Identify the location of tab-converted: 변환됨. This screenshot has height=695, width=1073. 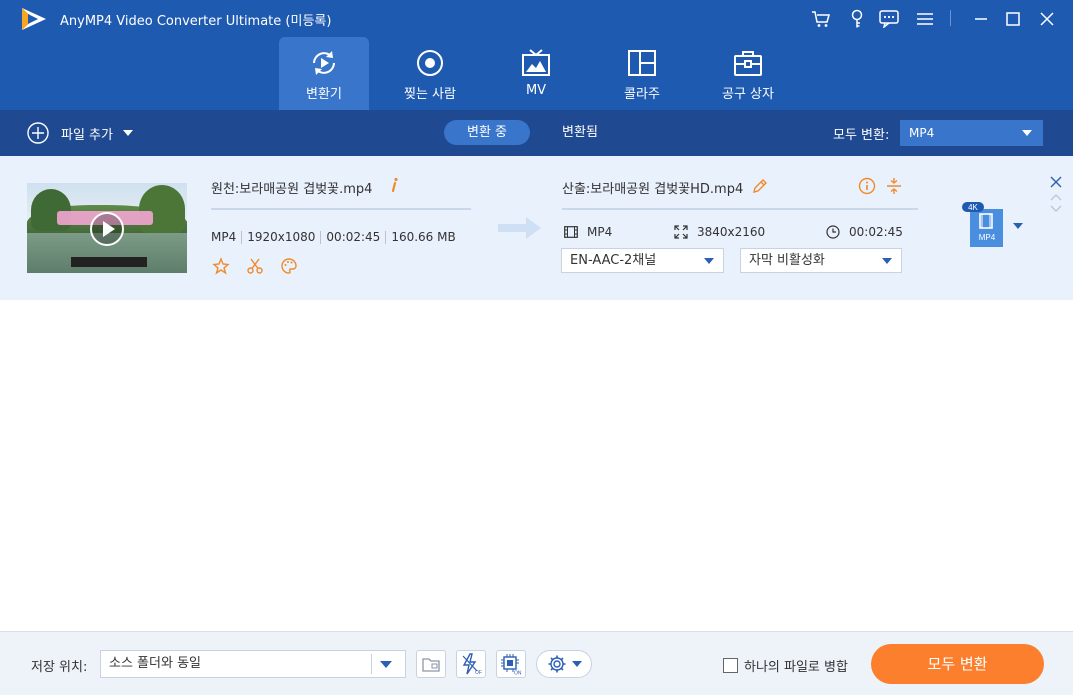
(580, 132).